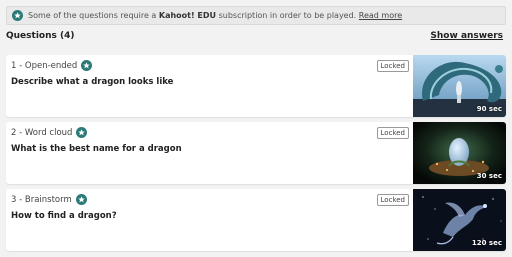 The height and width of the screenshot is (257, 512). I want to click on questions-title: Questions (4), so click(40, 36).